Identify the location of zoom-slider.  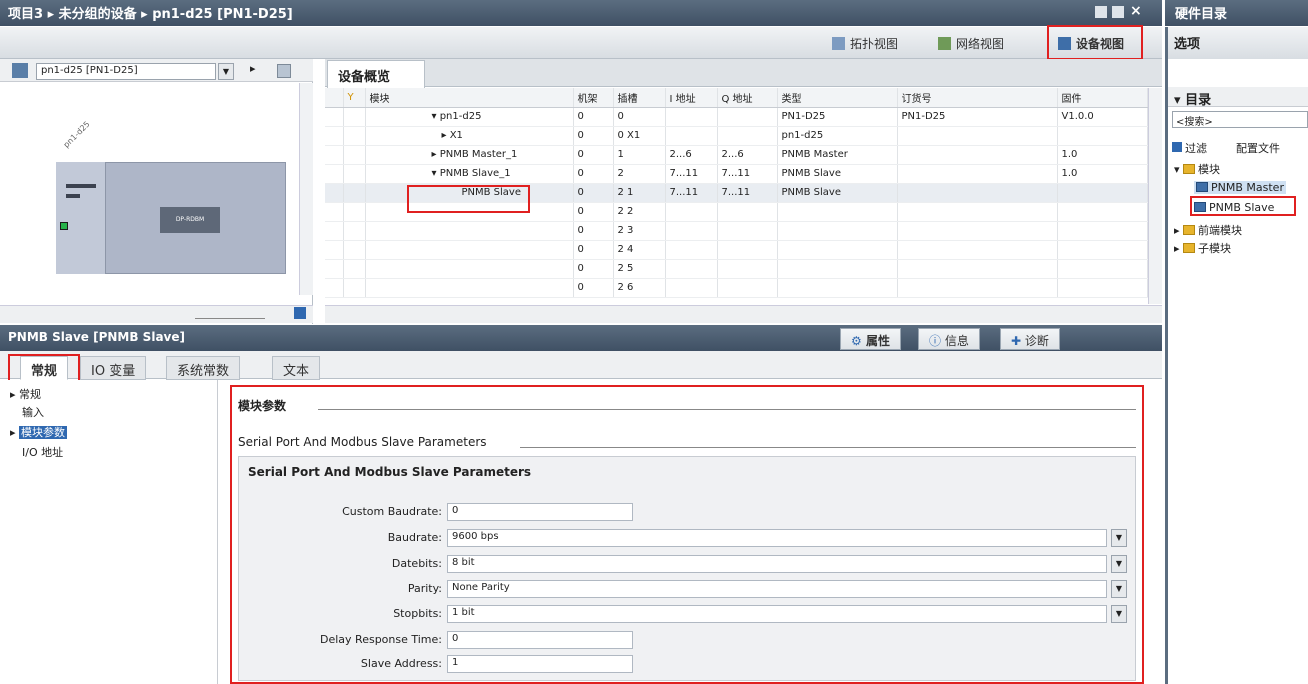
(230, 314).